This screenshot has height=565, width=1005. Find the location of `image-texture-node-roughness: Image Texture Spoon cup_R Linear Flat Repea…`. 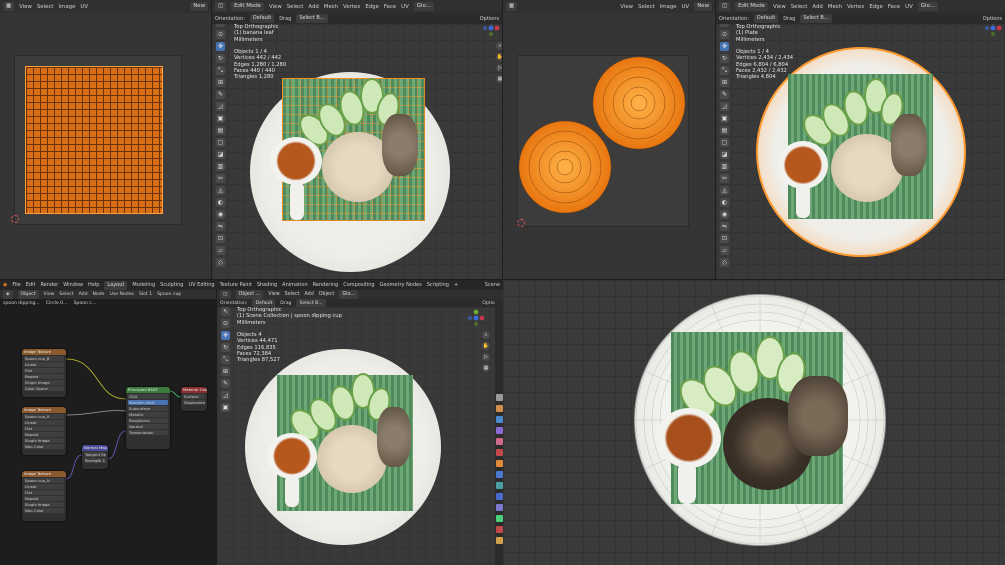

image-texture-node-roughness: Image Texture Spoon cup_R Linear Flat Repea… is located at coordinates (44, 431).